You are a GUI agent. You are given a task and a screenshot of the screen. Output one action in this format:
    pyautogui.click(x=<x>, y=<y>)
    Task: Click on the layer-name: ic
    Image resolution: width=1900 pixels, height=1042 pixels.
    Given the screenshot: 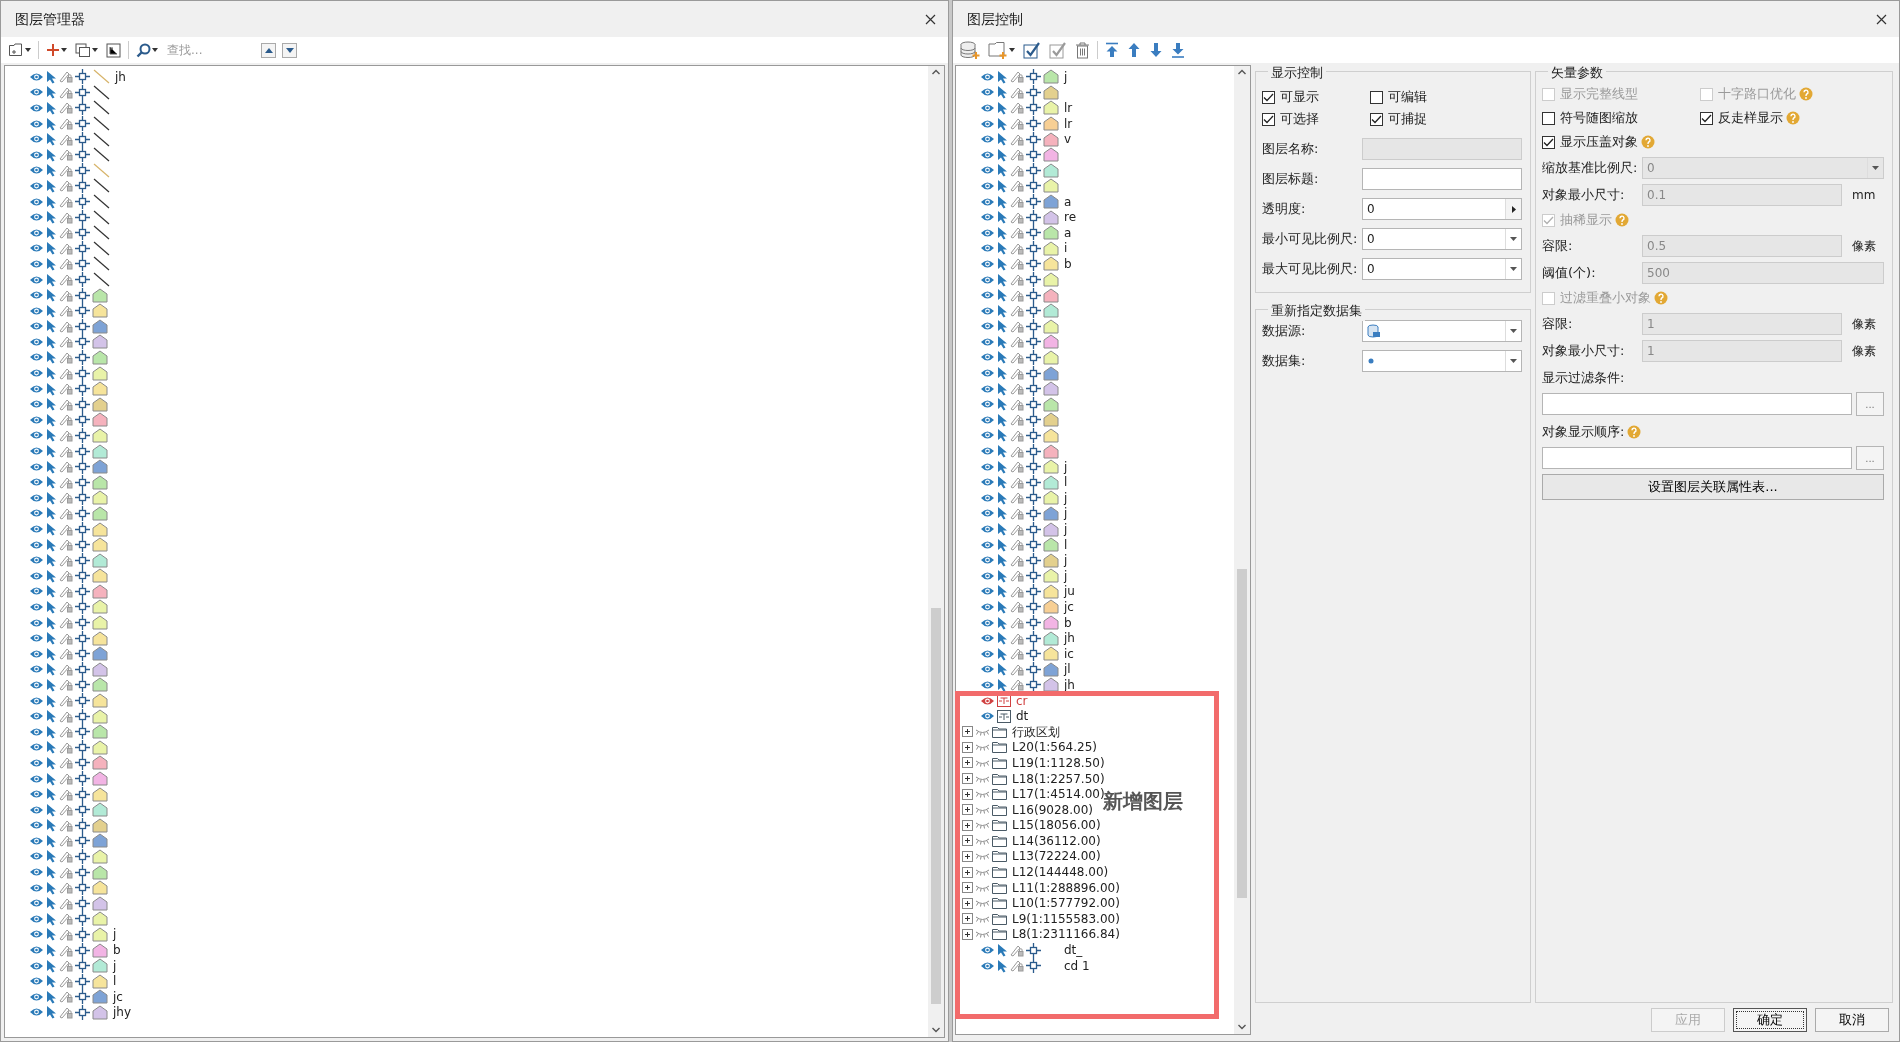 What is the action you would take?
    pyautogui.click(x=1069, y=653)
    